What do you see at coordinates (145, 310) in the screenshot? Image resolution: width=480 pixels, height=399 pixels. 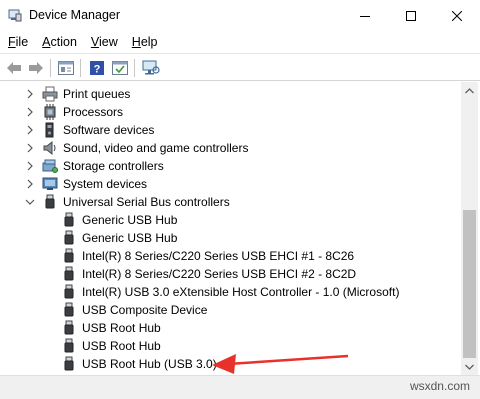 I see `usb-device-label: USB Composite Device` at bounding box center [145, 310].